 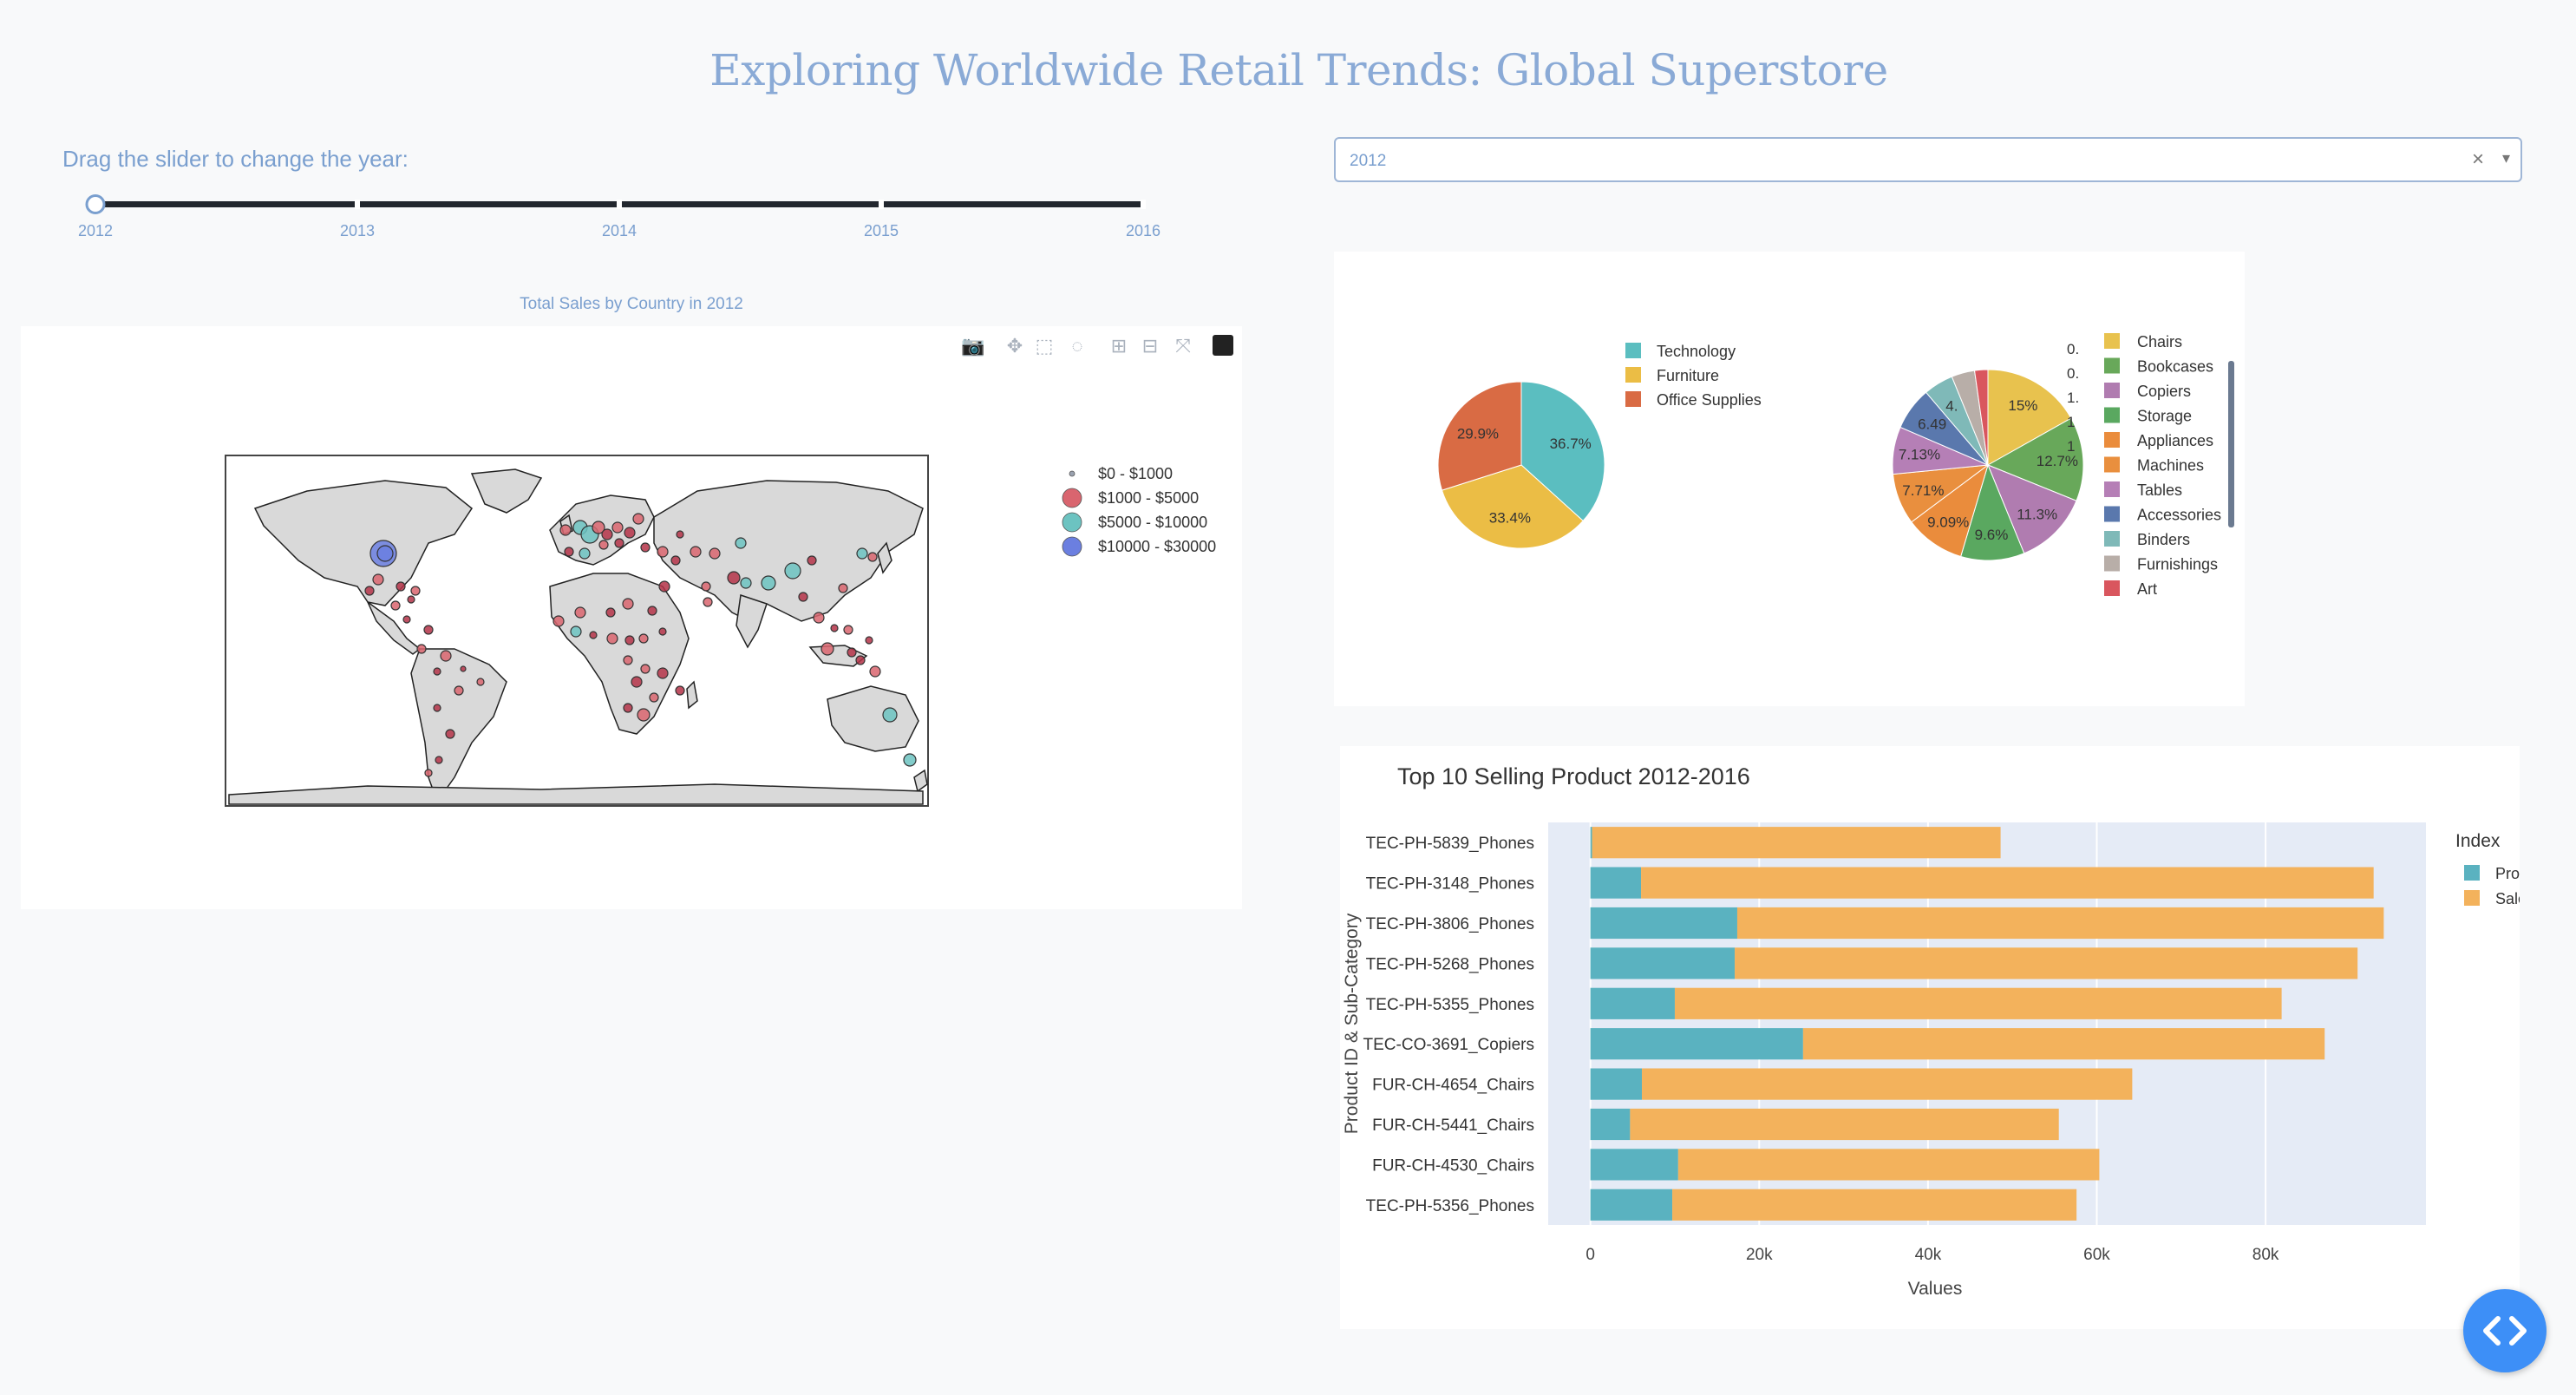 What do you see at coordinates (618, 214) in the screenshot?
I see `year-slider: 2012 2013 2014 2015 2016` at bounding box center [618, 214].